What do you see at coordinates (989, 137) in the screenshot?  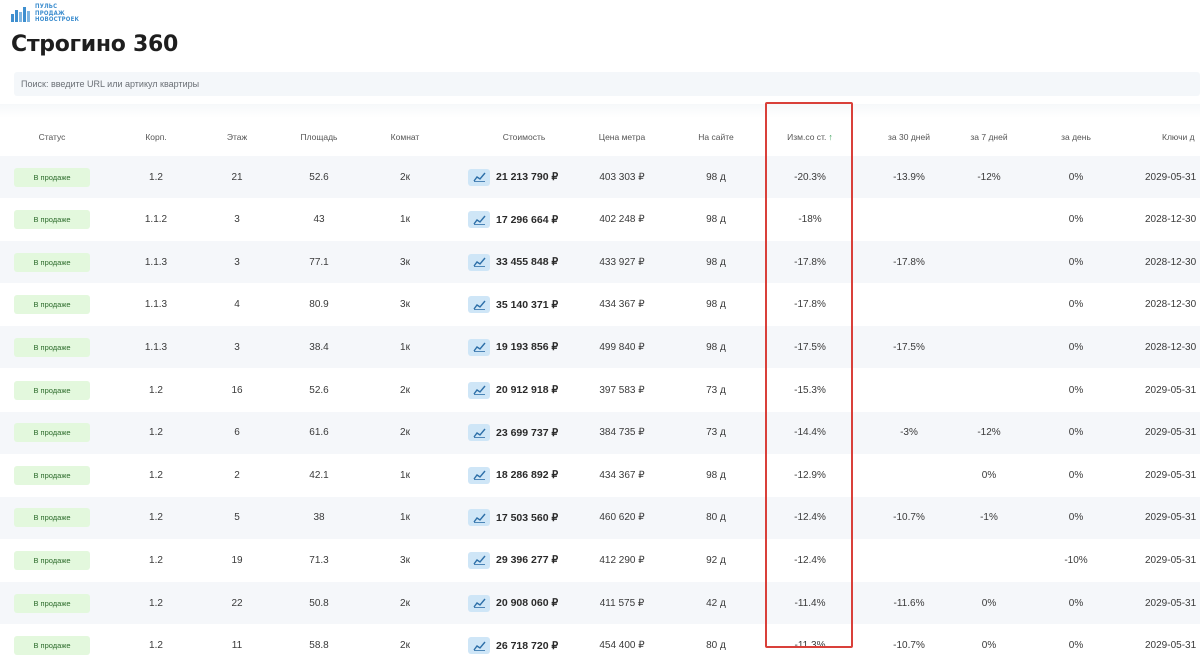 I see `col-7-days: за 7 дней` at bounding box center [989, 137].